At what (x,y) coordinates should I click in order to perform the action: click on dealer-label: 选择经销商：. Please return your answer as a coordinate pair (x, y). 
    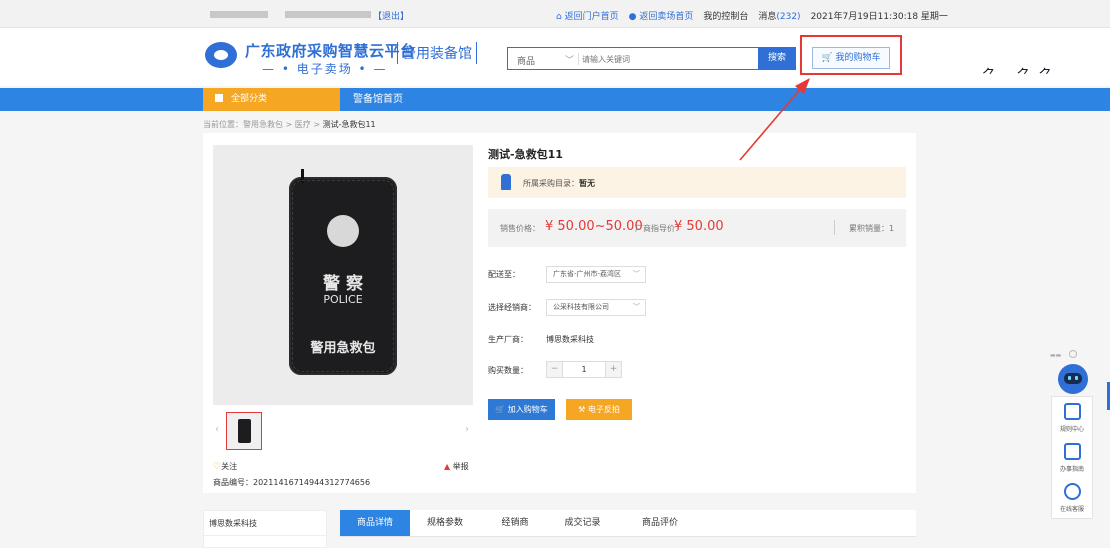
    Looking at the image, I should click on (512, 307).